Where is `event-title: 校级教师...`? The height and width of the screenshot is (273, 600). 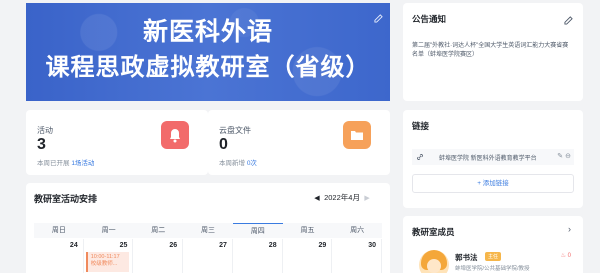
event-title: 校级教师... is located at coordinates (104, 264).